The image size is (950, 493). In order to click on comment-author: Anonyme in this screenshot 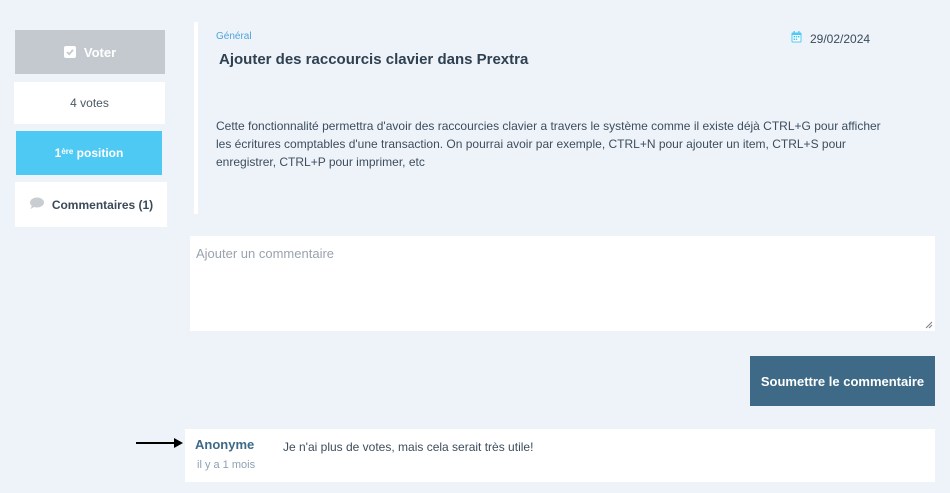, I will do `click(225, 444)`.